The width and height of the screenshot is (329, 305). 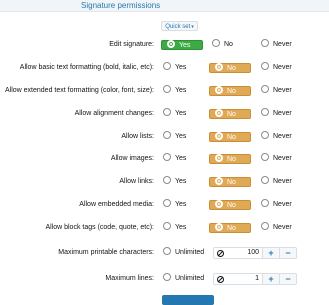 I want to click on number-stepper: 1 + −, so click(x=255, y=279).